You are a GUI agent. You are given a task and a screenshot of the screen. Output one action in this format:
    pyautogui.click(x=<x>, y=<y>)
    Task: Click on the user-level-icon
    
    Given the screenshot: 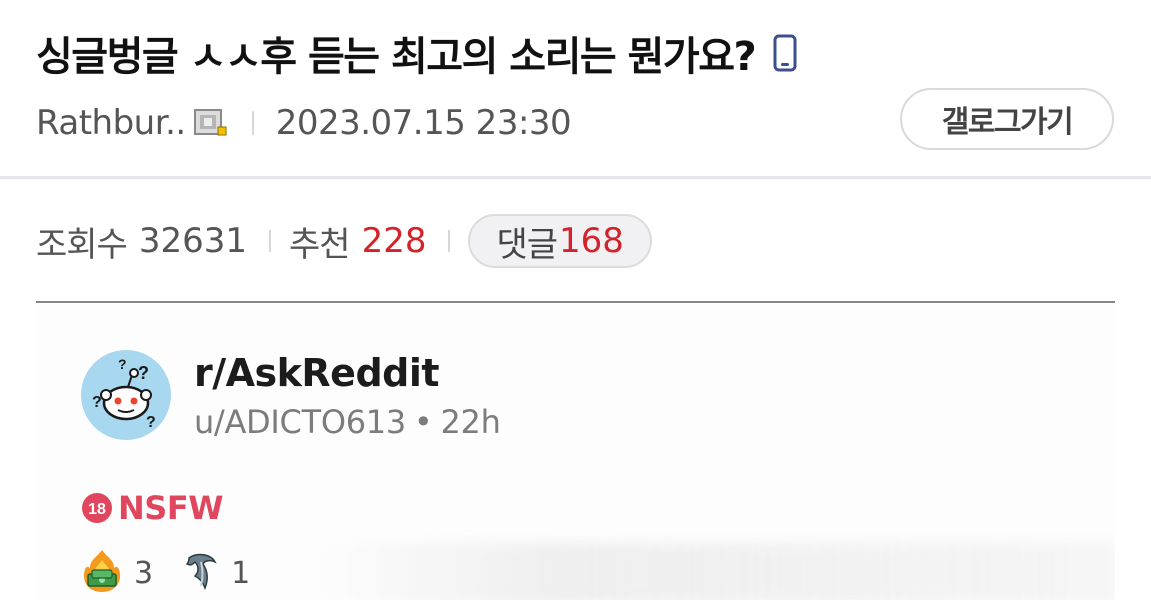 What is the action you would take?
    pyautogui.click(x=210, y=123)
    